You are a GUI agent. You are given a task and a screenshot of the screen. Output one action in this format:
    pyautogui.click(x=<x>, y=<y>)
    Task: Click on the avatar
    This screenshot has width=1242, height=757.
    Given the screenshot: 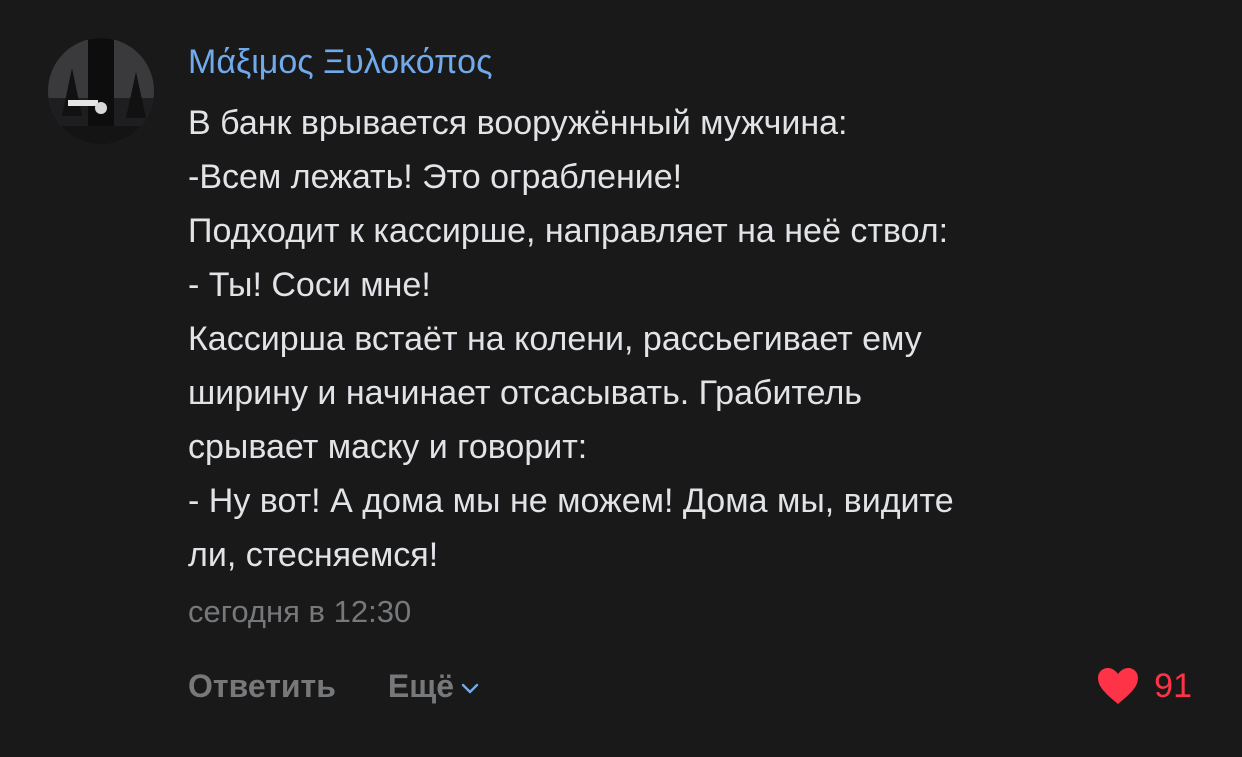 What is the action you would take?
    pyautogui.click(x=101, y=91)
    